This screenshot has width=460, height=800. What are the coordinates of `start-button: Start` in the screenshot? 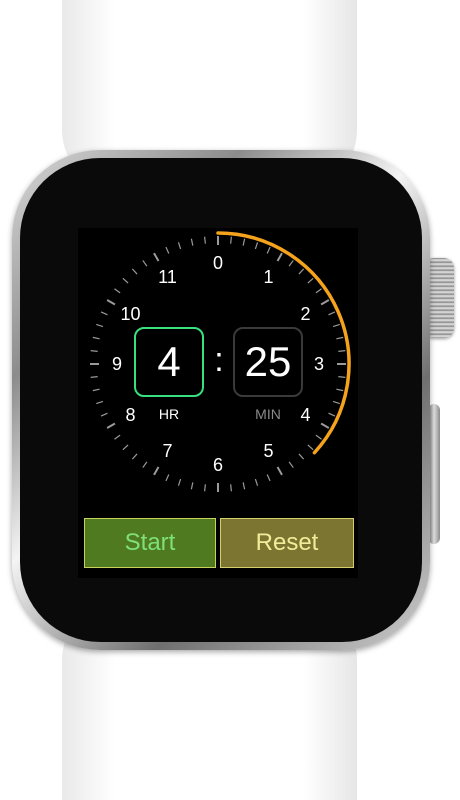 It's located at (150, 543).